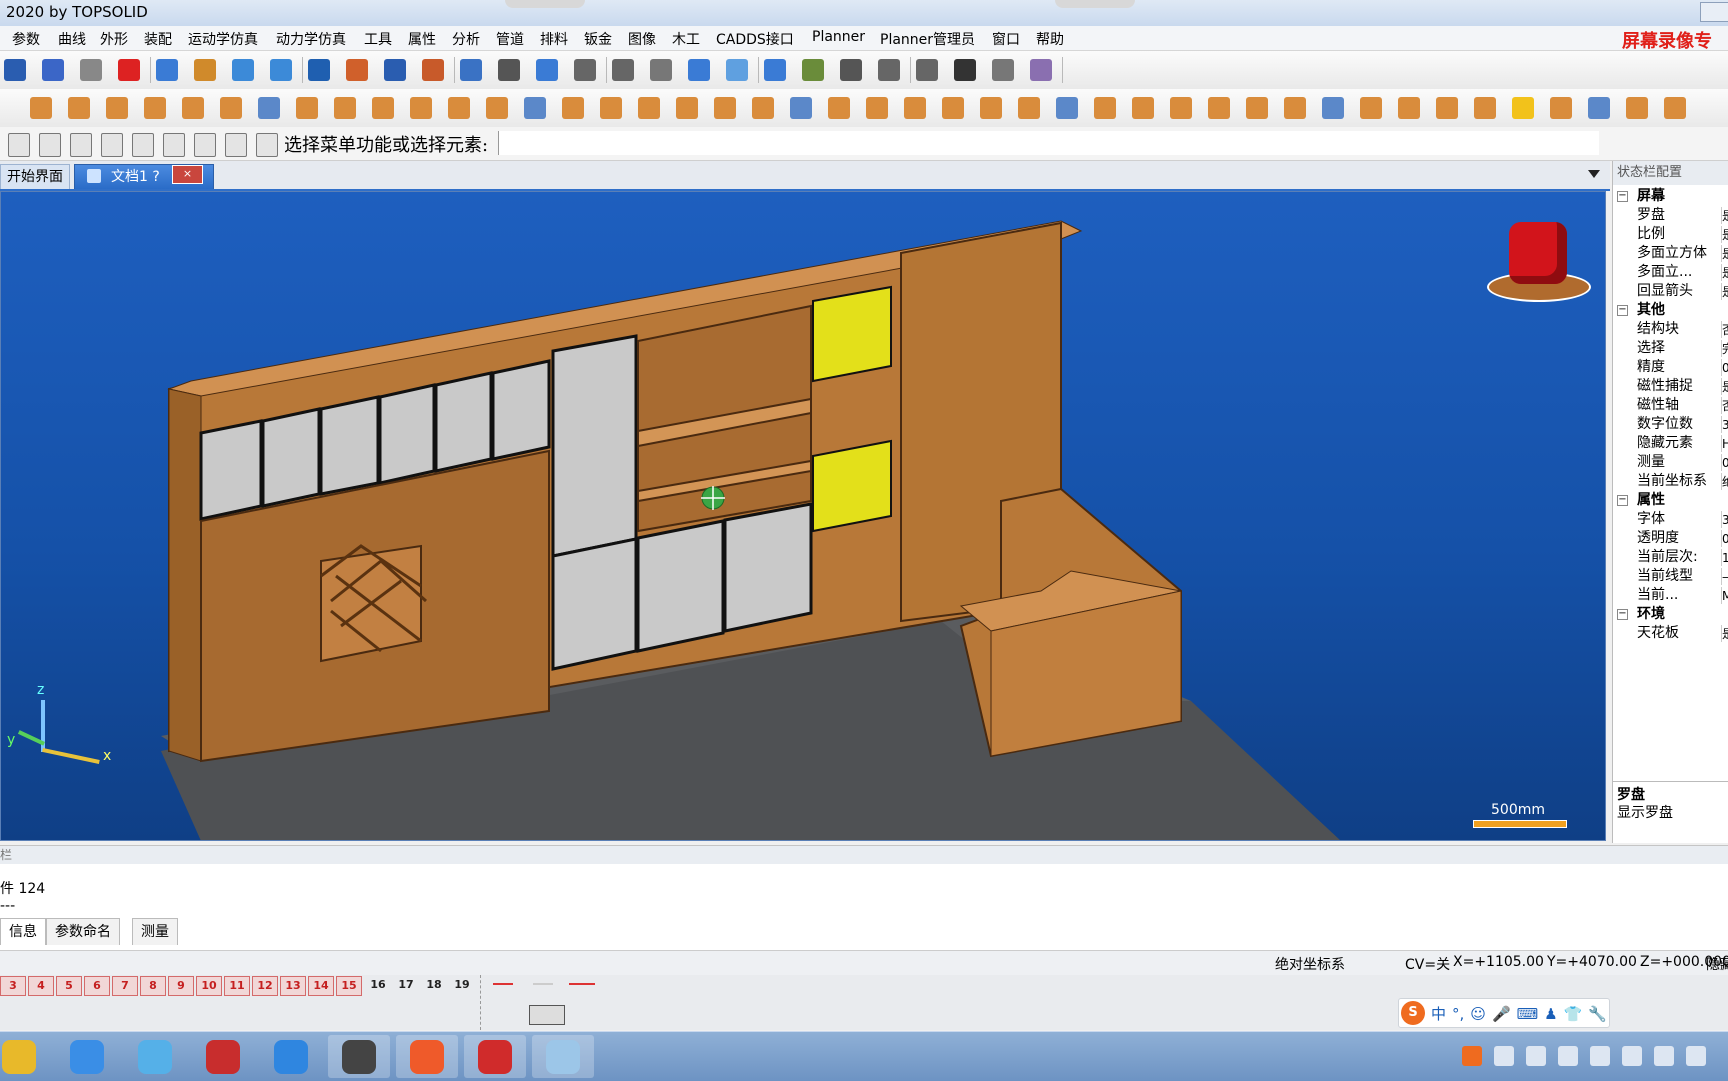  Describe the element at coordinates (1670, 386) in the screenshot. I see `property-row: 磁性捕捉 是` at that location.